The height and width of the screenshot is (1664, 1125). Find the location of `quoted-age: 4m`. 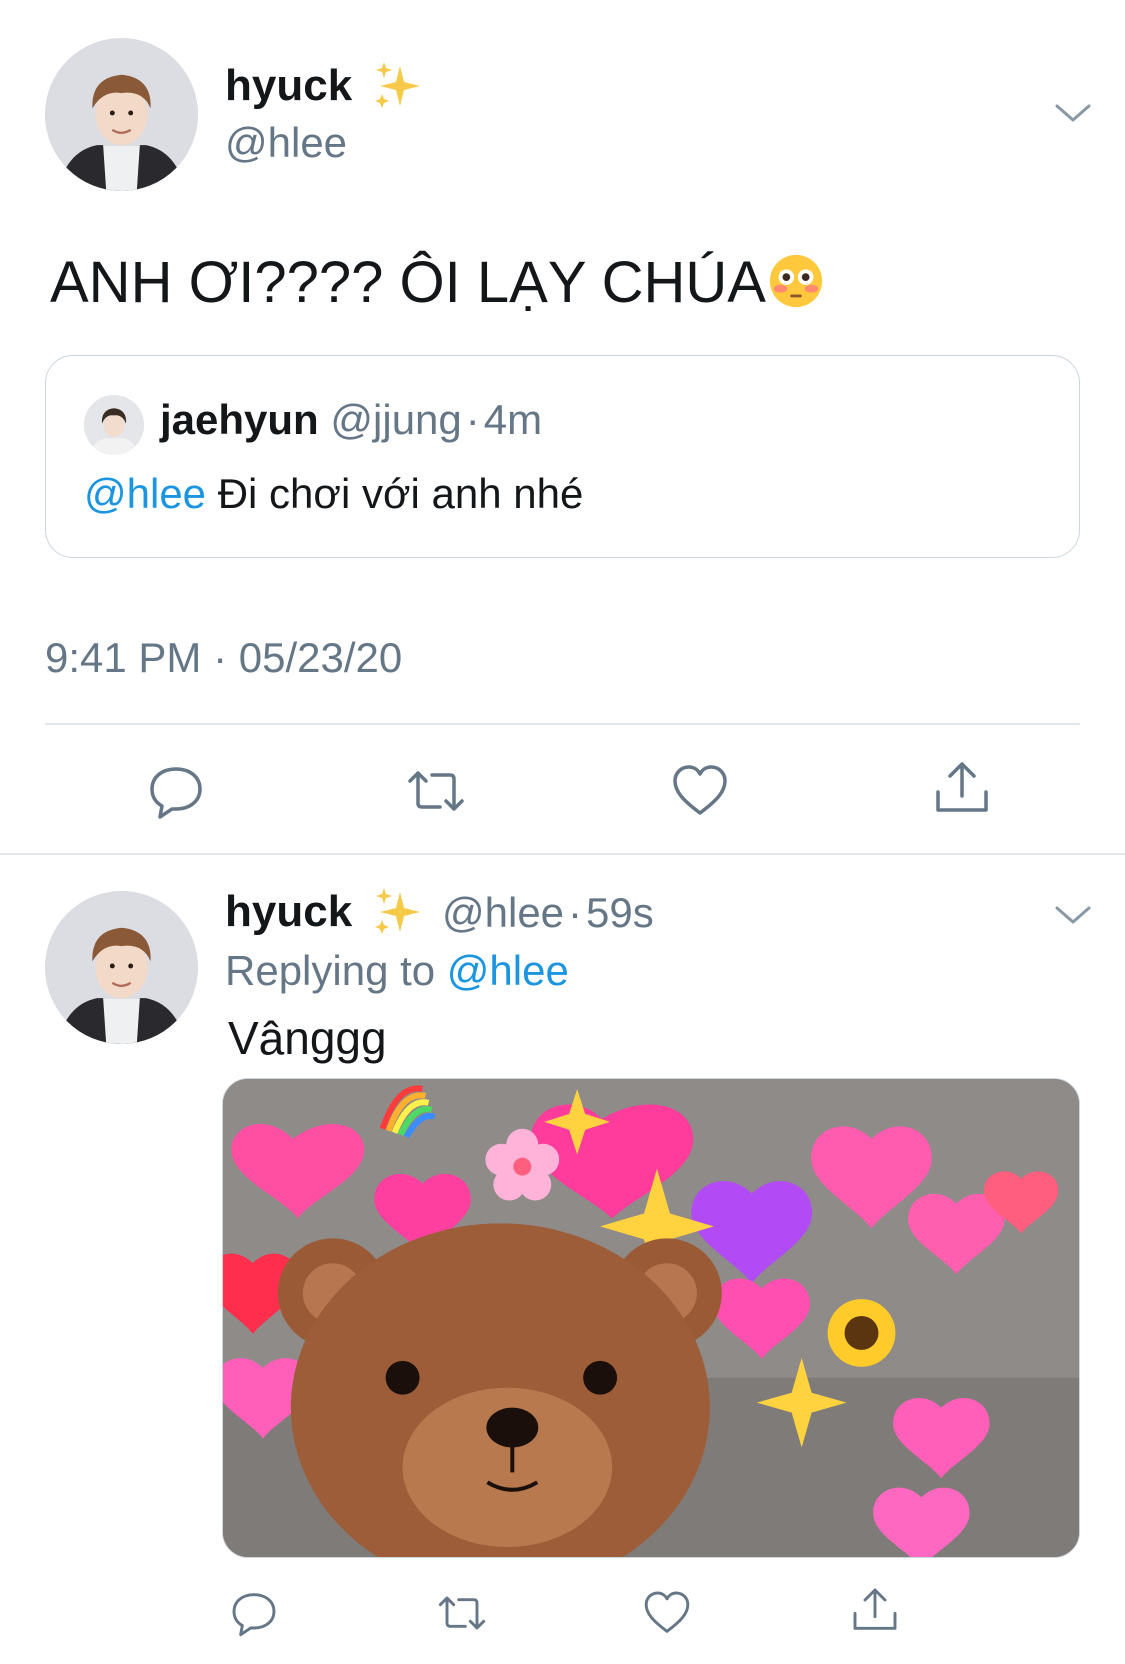

quoted-age: 4m is located at coordinates (513, 419).